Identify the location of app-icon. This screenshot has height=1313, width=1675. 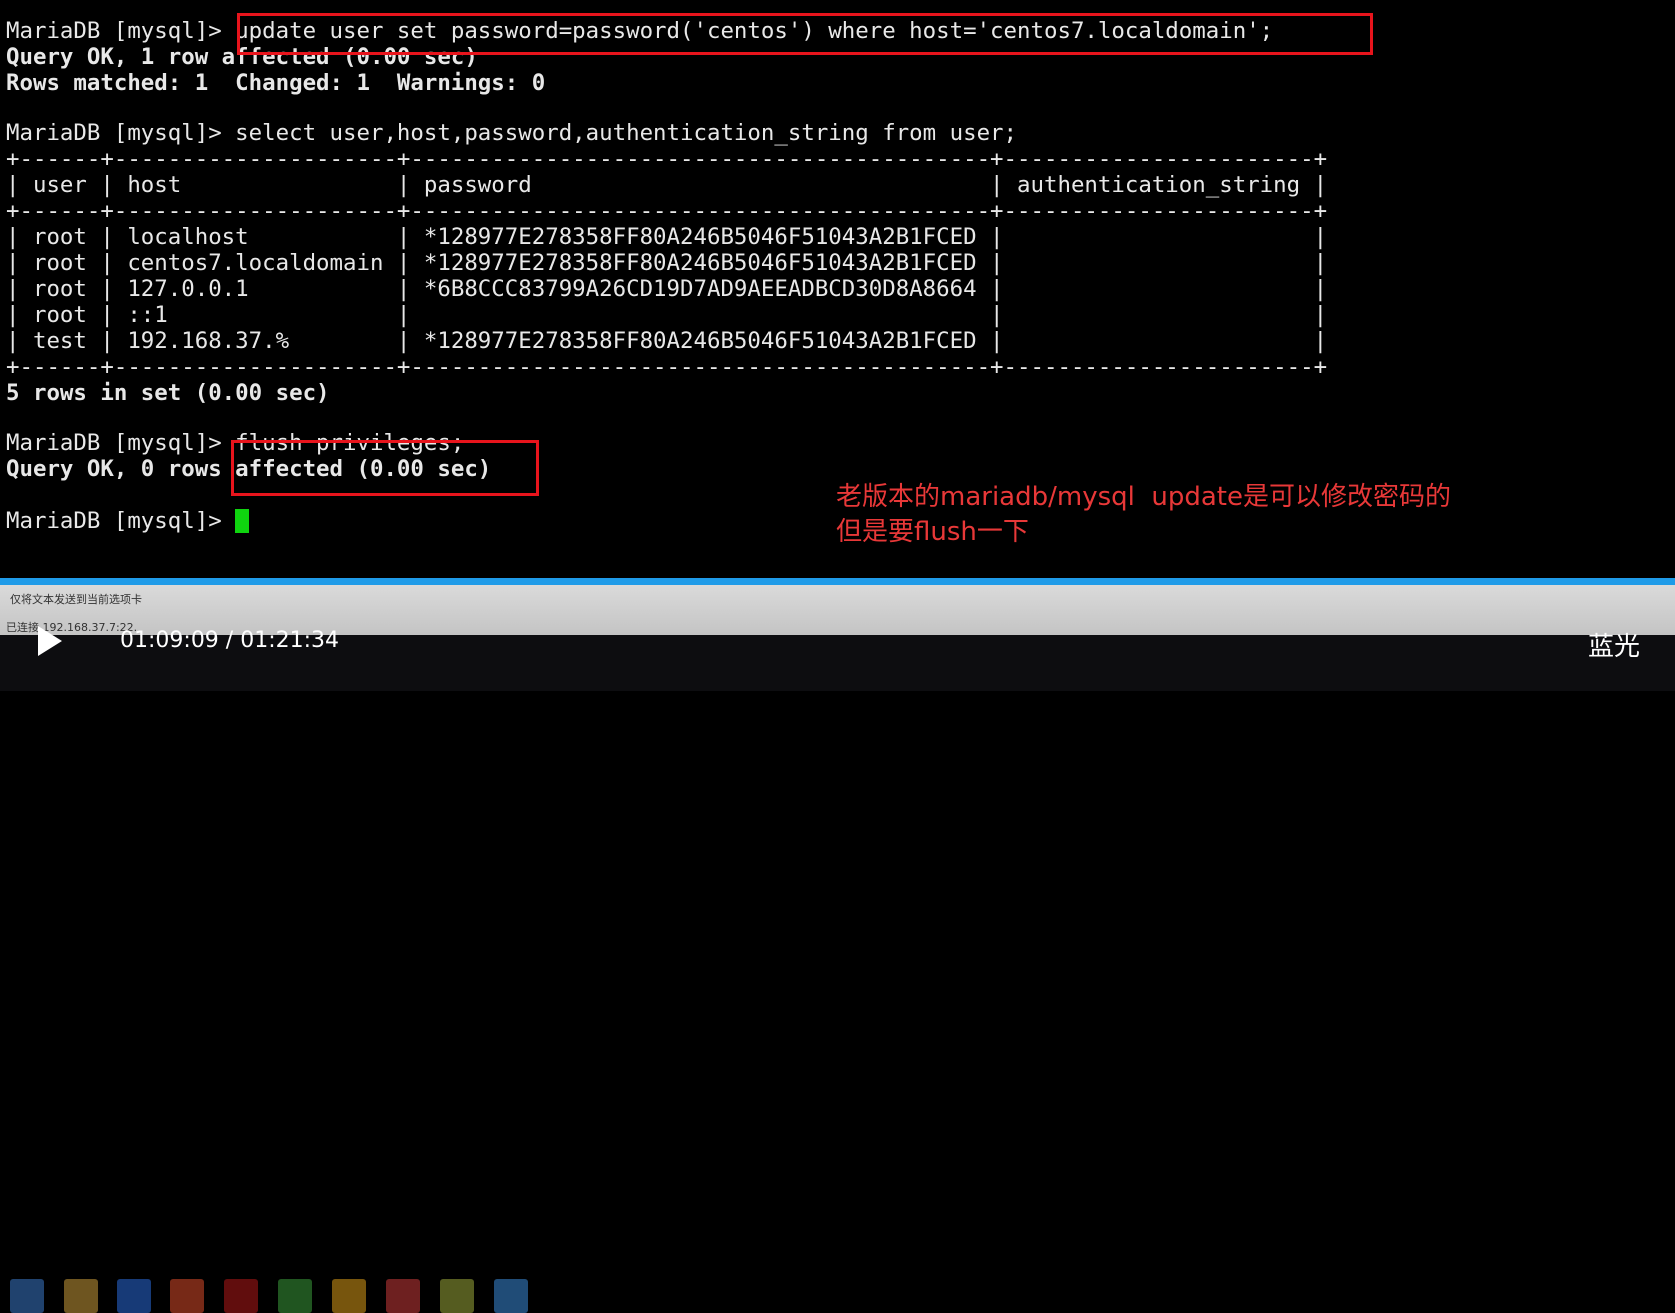
(511, 1296).